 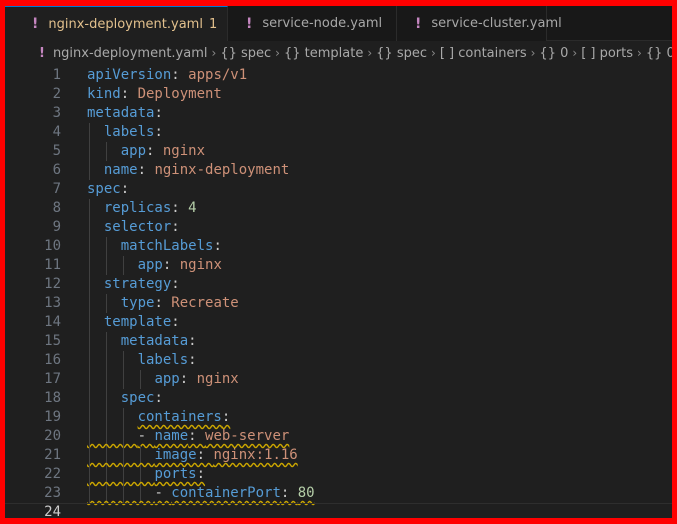 I want to click on breadcrumb-item: [ ] ports, so click(x=607, y=53).